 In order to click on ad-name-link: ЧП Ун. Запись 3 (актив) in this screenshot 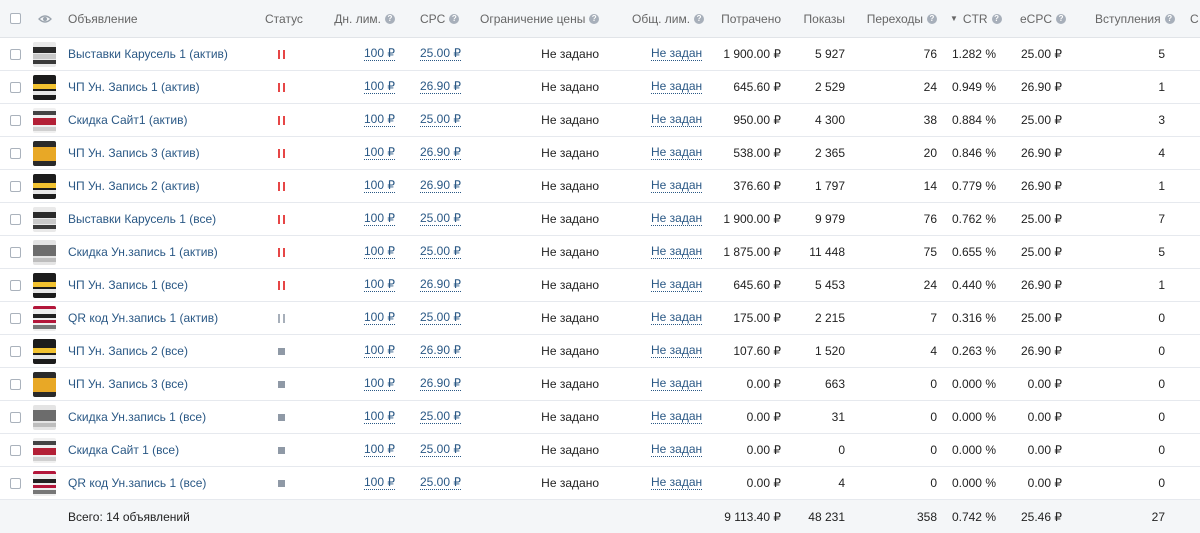, I will do `click(134, 153)`.